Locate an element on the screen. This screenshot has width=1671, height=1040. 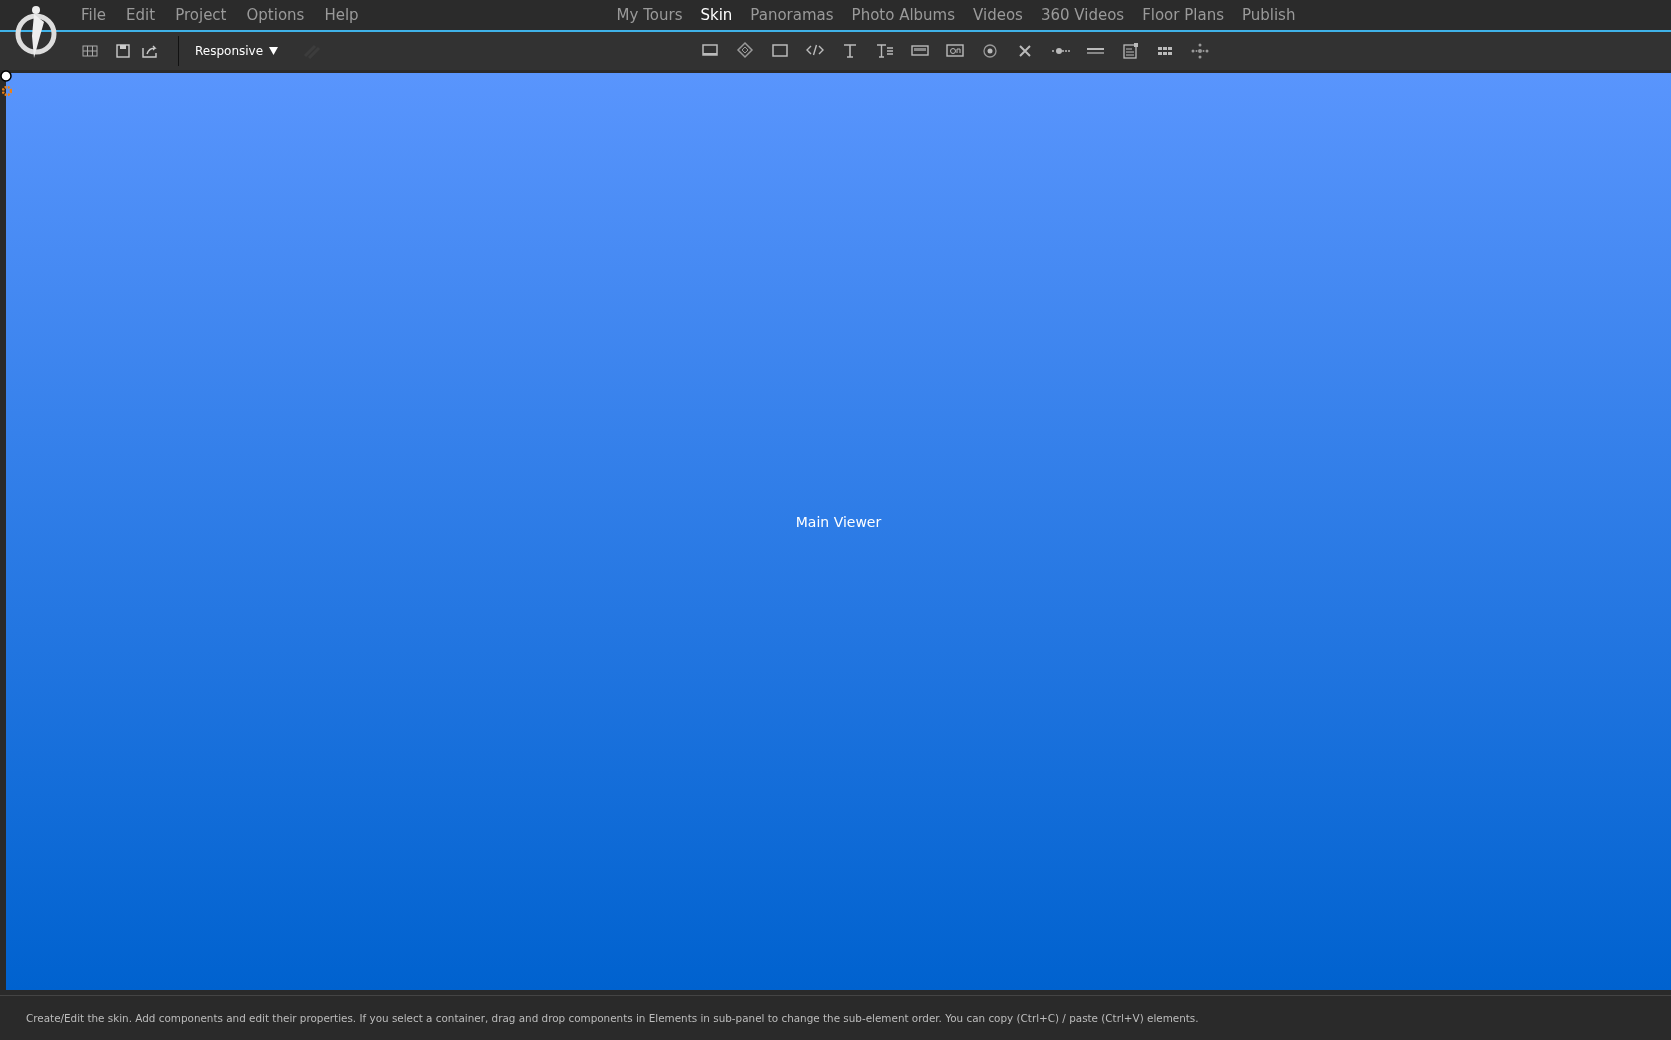
nav-tab: Publish is located at coordinates (1268, 15).